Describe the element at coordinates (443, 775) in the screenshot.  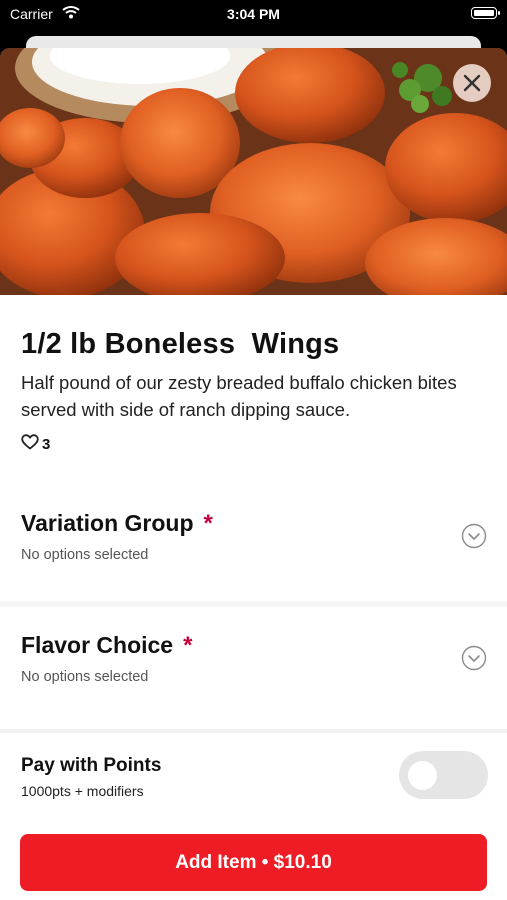
I see `pay-with-points-toggle` at that location.